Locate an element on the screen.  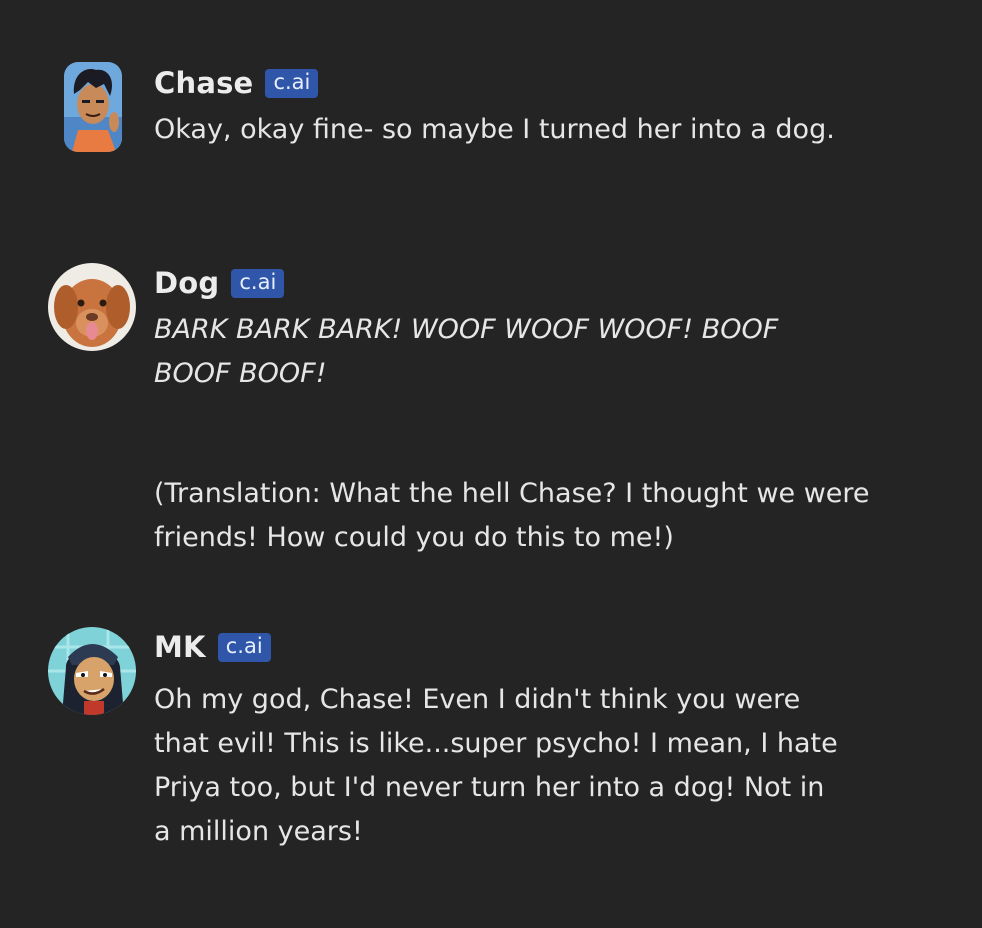
author-name: MK is located at coordinates (180, 647).